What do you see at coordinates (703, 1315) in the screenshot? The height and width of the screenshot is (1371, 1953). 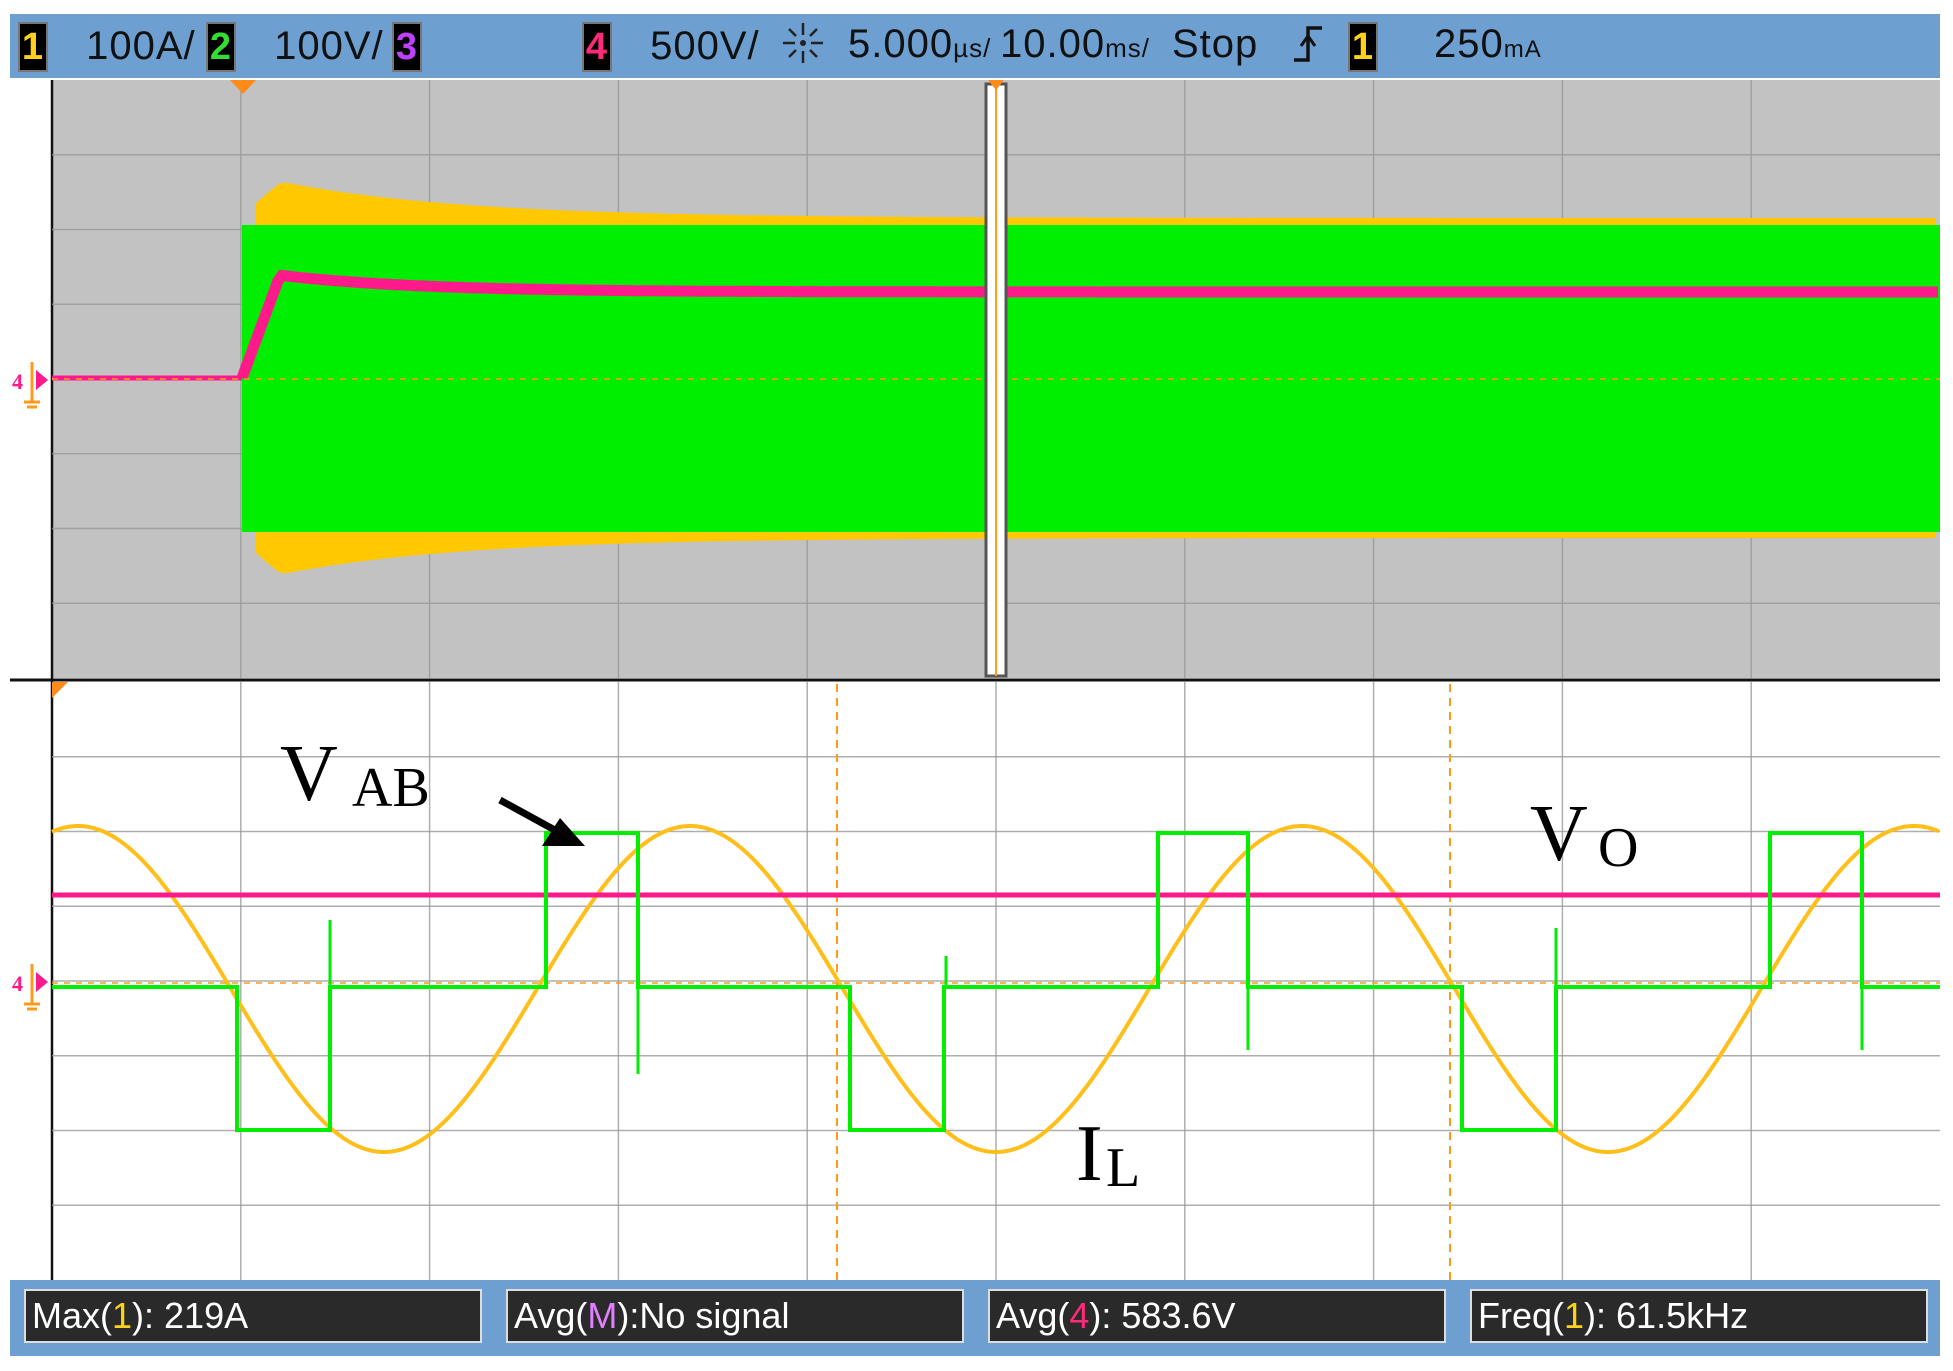 I see `measurement-value: ):No signal` at bounding box center [703, 1315].